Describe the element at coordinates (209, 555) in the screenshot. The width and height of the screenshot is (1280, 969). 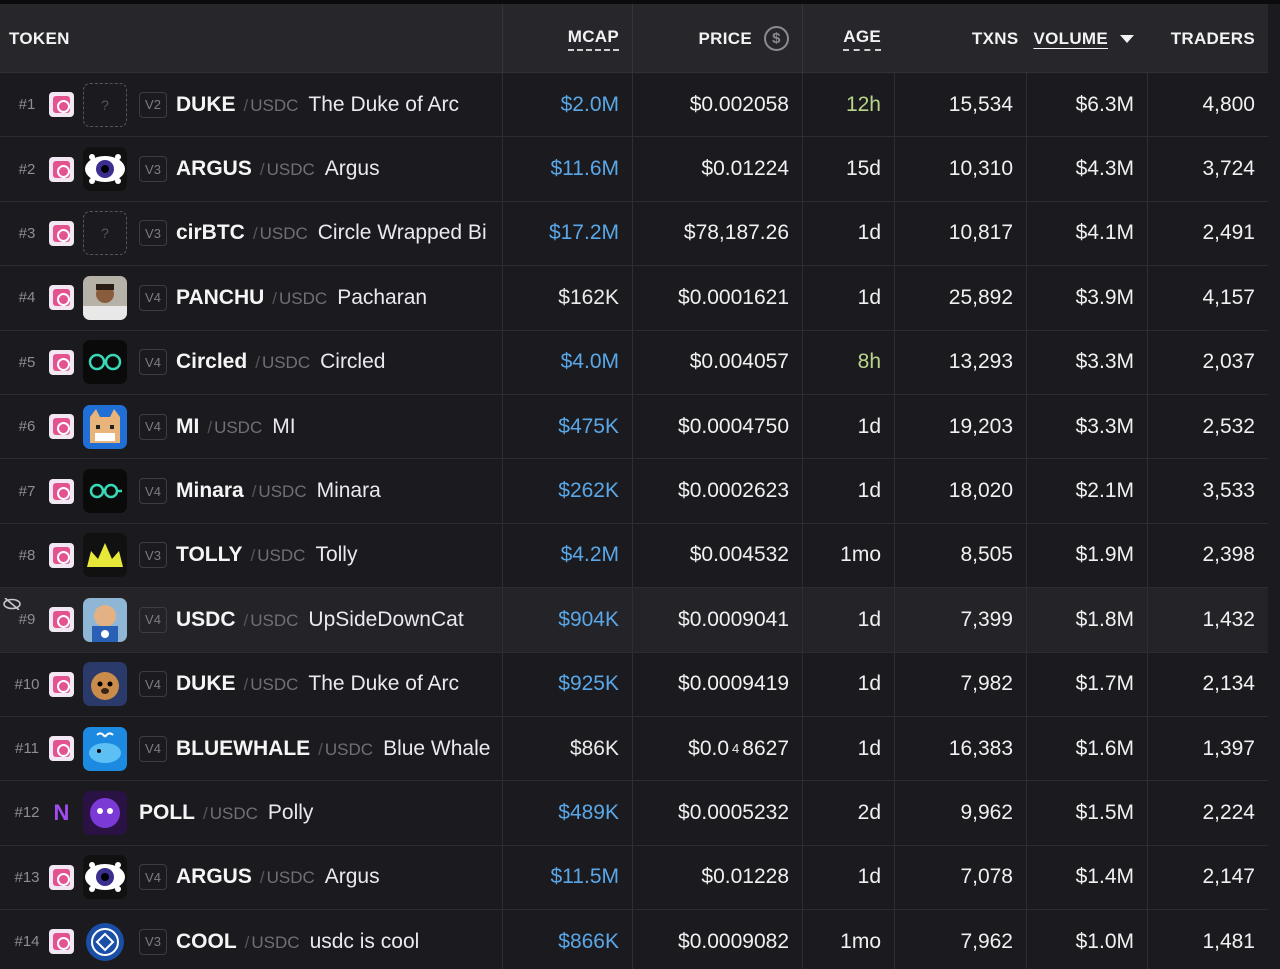
I see `token-symbol: TOLLY` at that location.